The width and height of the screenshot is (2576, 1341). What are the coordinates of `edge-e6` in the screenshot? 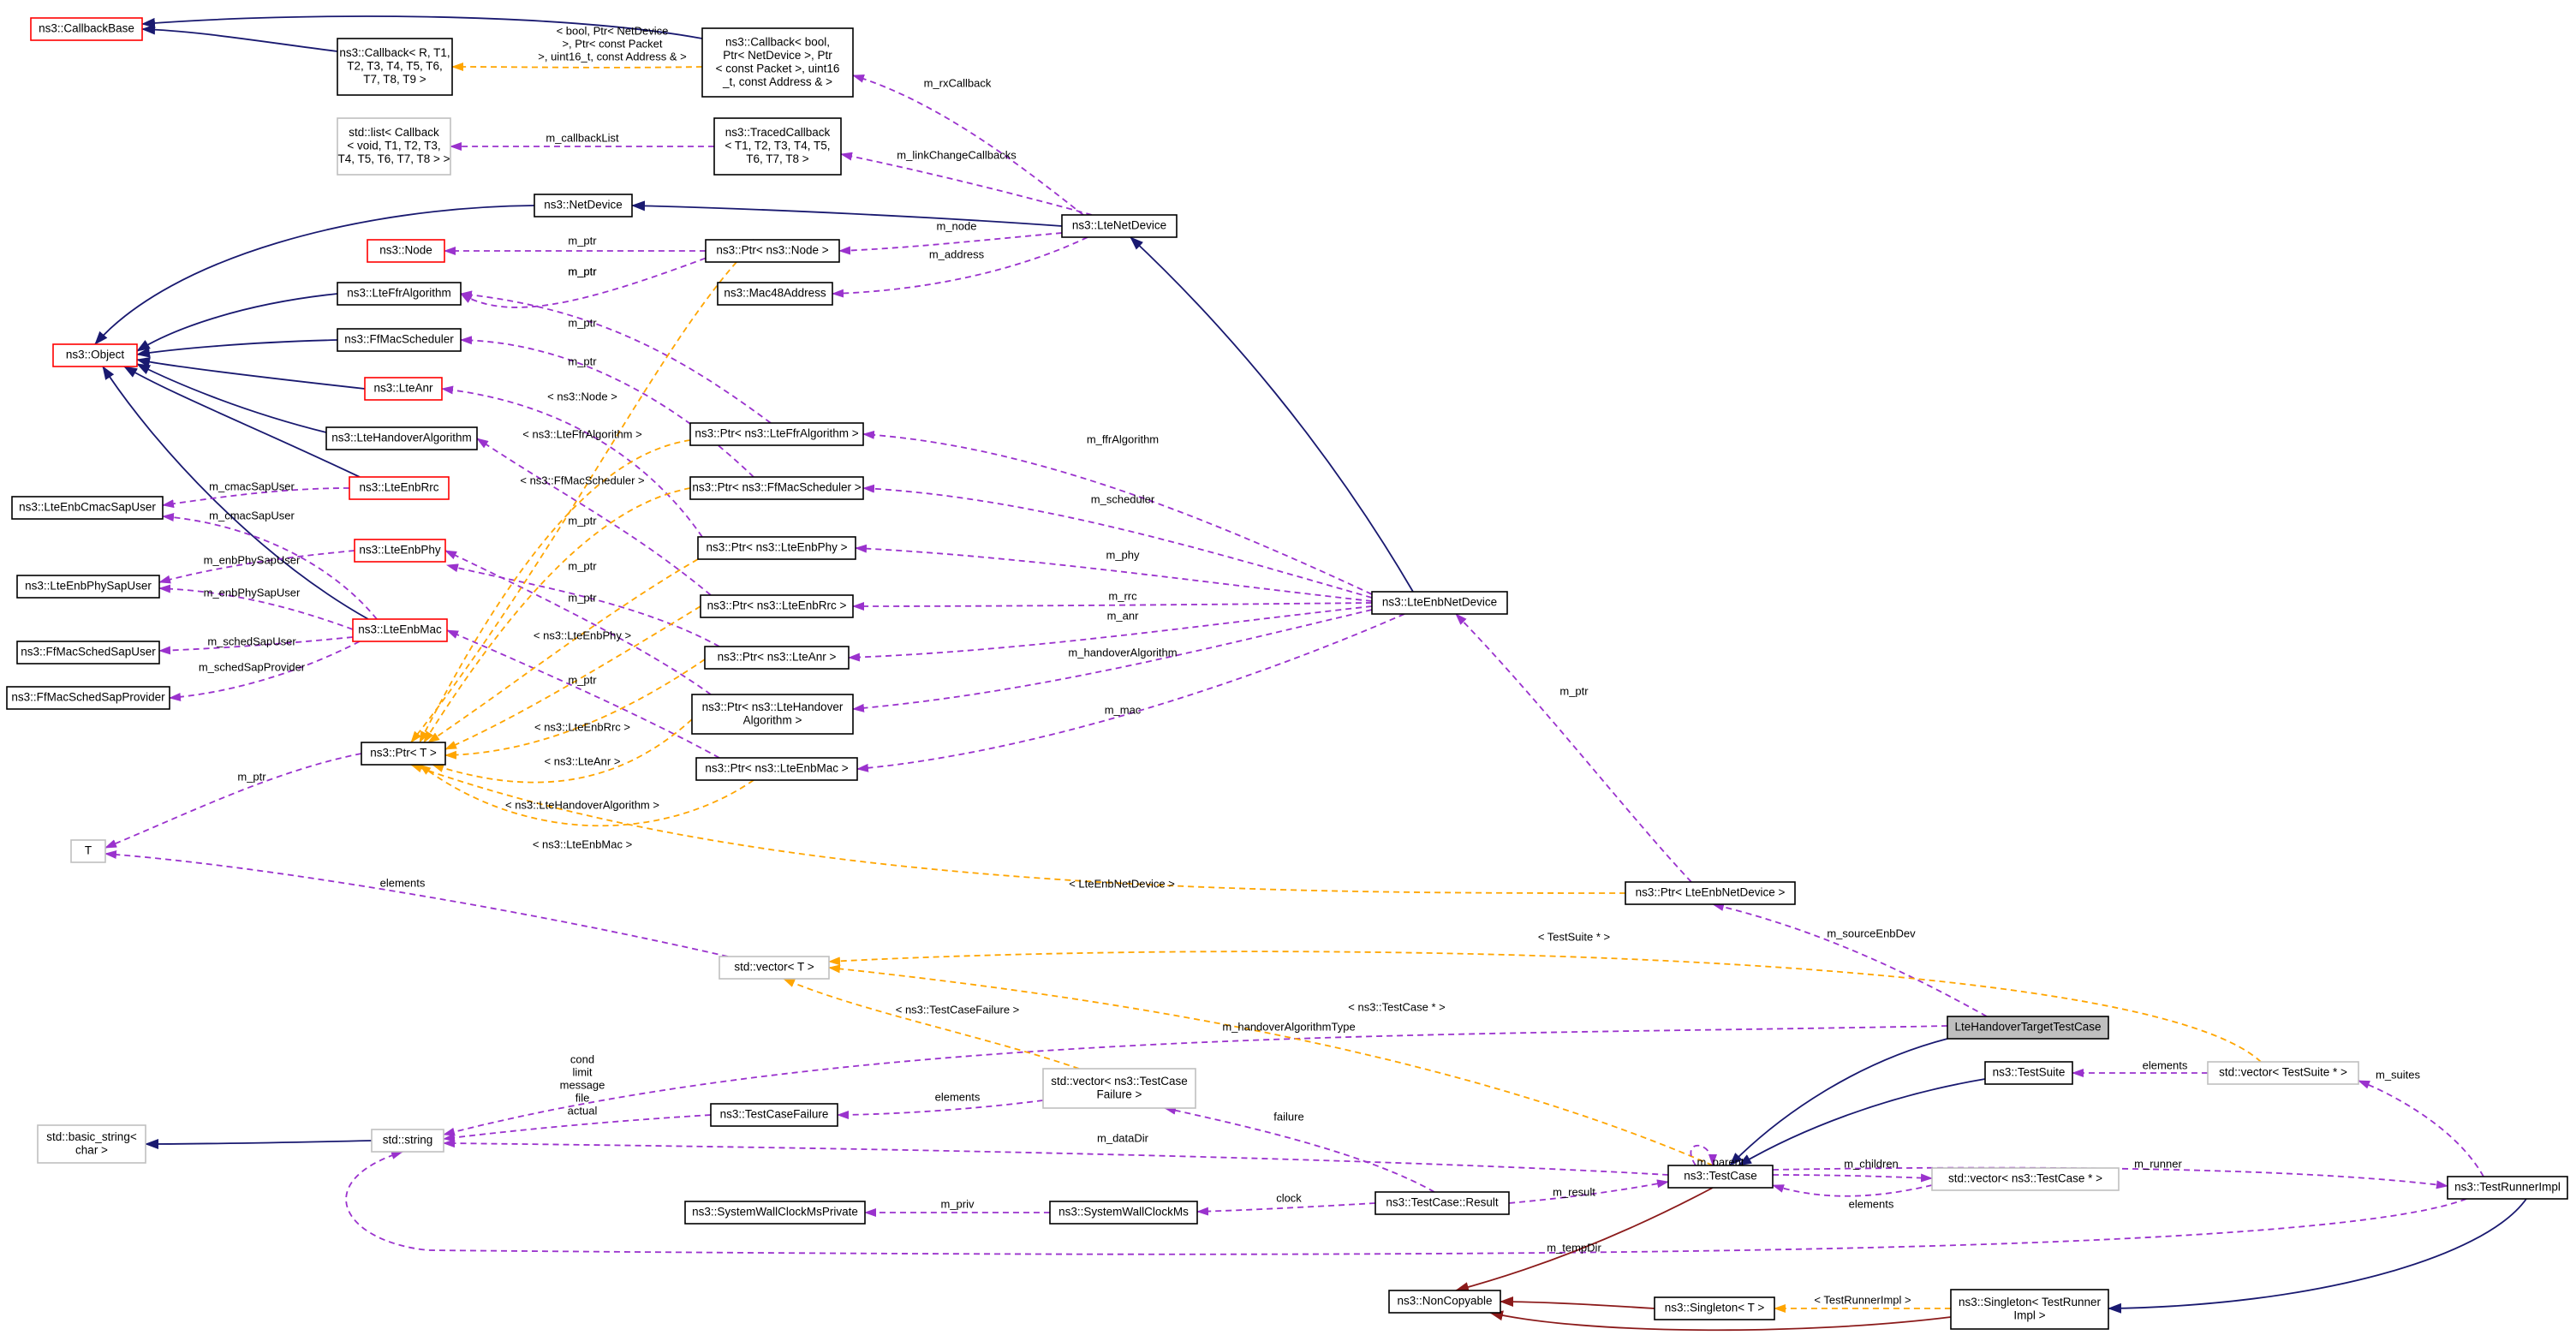 It's located at (967, 184).